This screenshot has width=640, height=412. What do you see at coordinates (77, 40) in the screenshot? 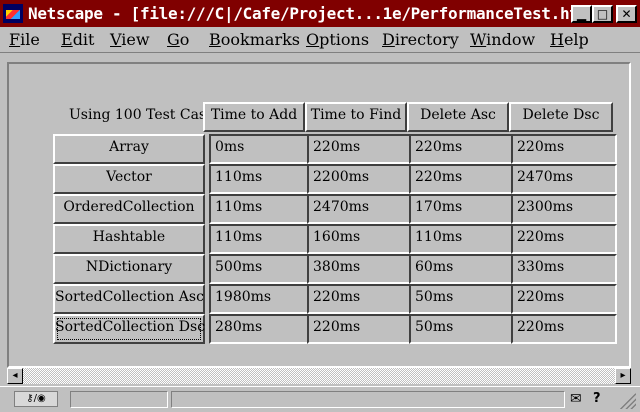
I see `menu-edit: Edit` at bounding box center [77, 40].